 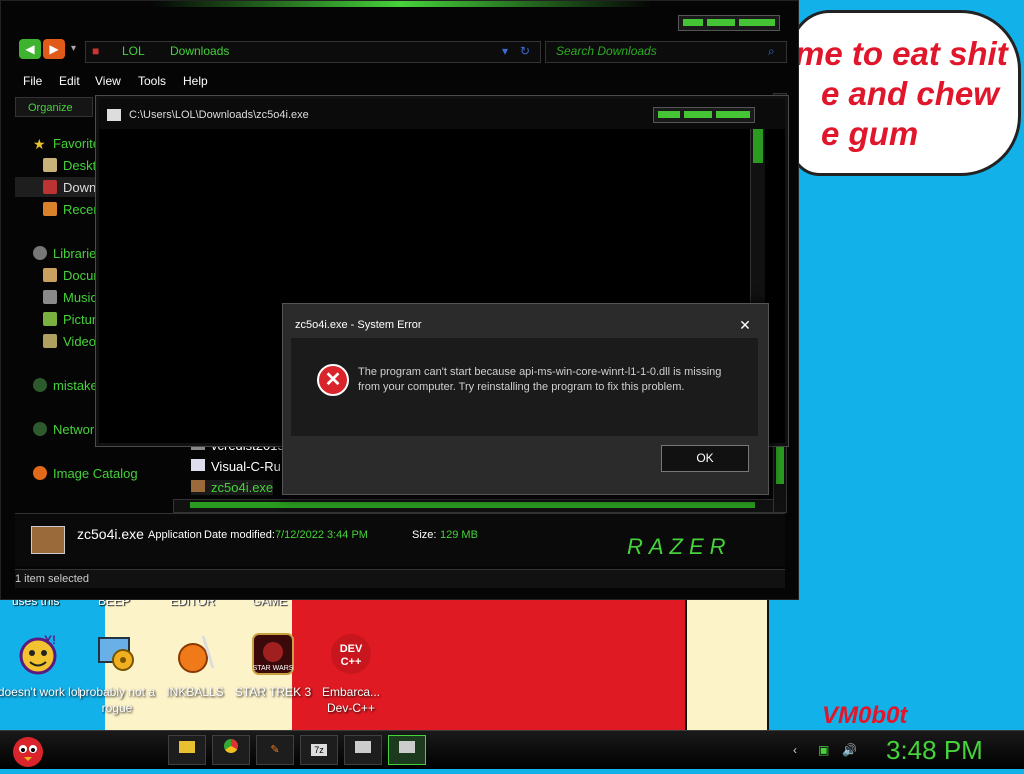 What do you see at coordinates (512, 749) in the screenshot?
I see `taskbar: ✎ 7z ‹ ▣ 🔊 3:48 PM` at bounding box center [512, 749].